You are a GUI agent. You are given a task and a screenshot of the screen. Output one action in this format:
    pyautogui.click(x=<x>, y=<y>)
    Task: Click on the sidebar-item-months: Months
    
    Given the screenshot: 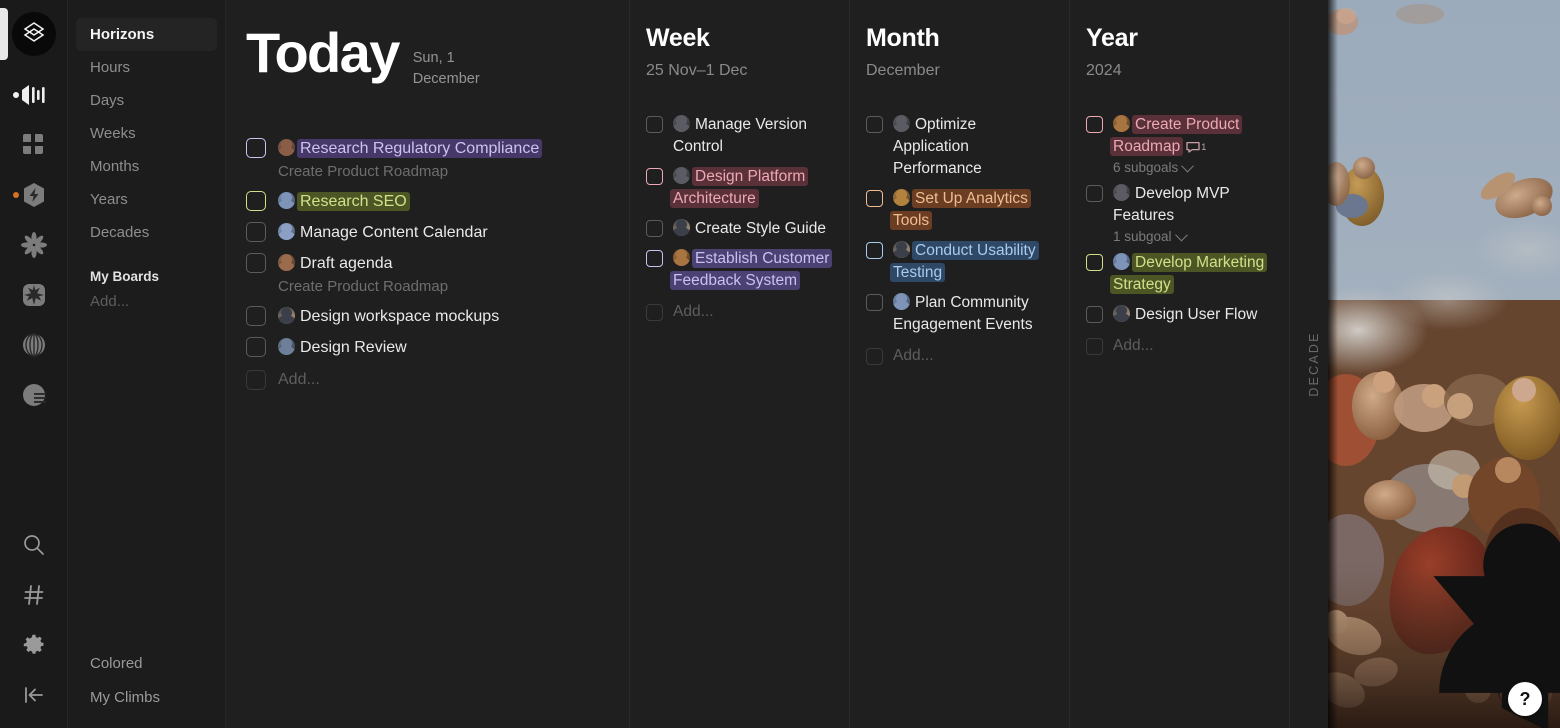 What is the action you would take?
    pyautogui.click(x=146, y=166)
    